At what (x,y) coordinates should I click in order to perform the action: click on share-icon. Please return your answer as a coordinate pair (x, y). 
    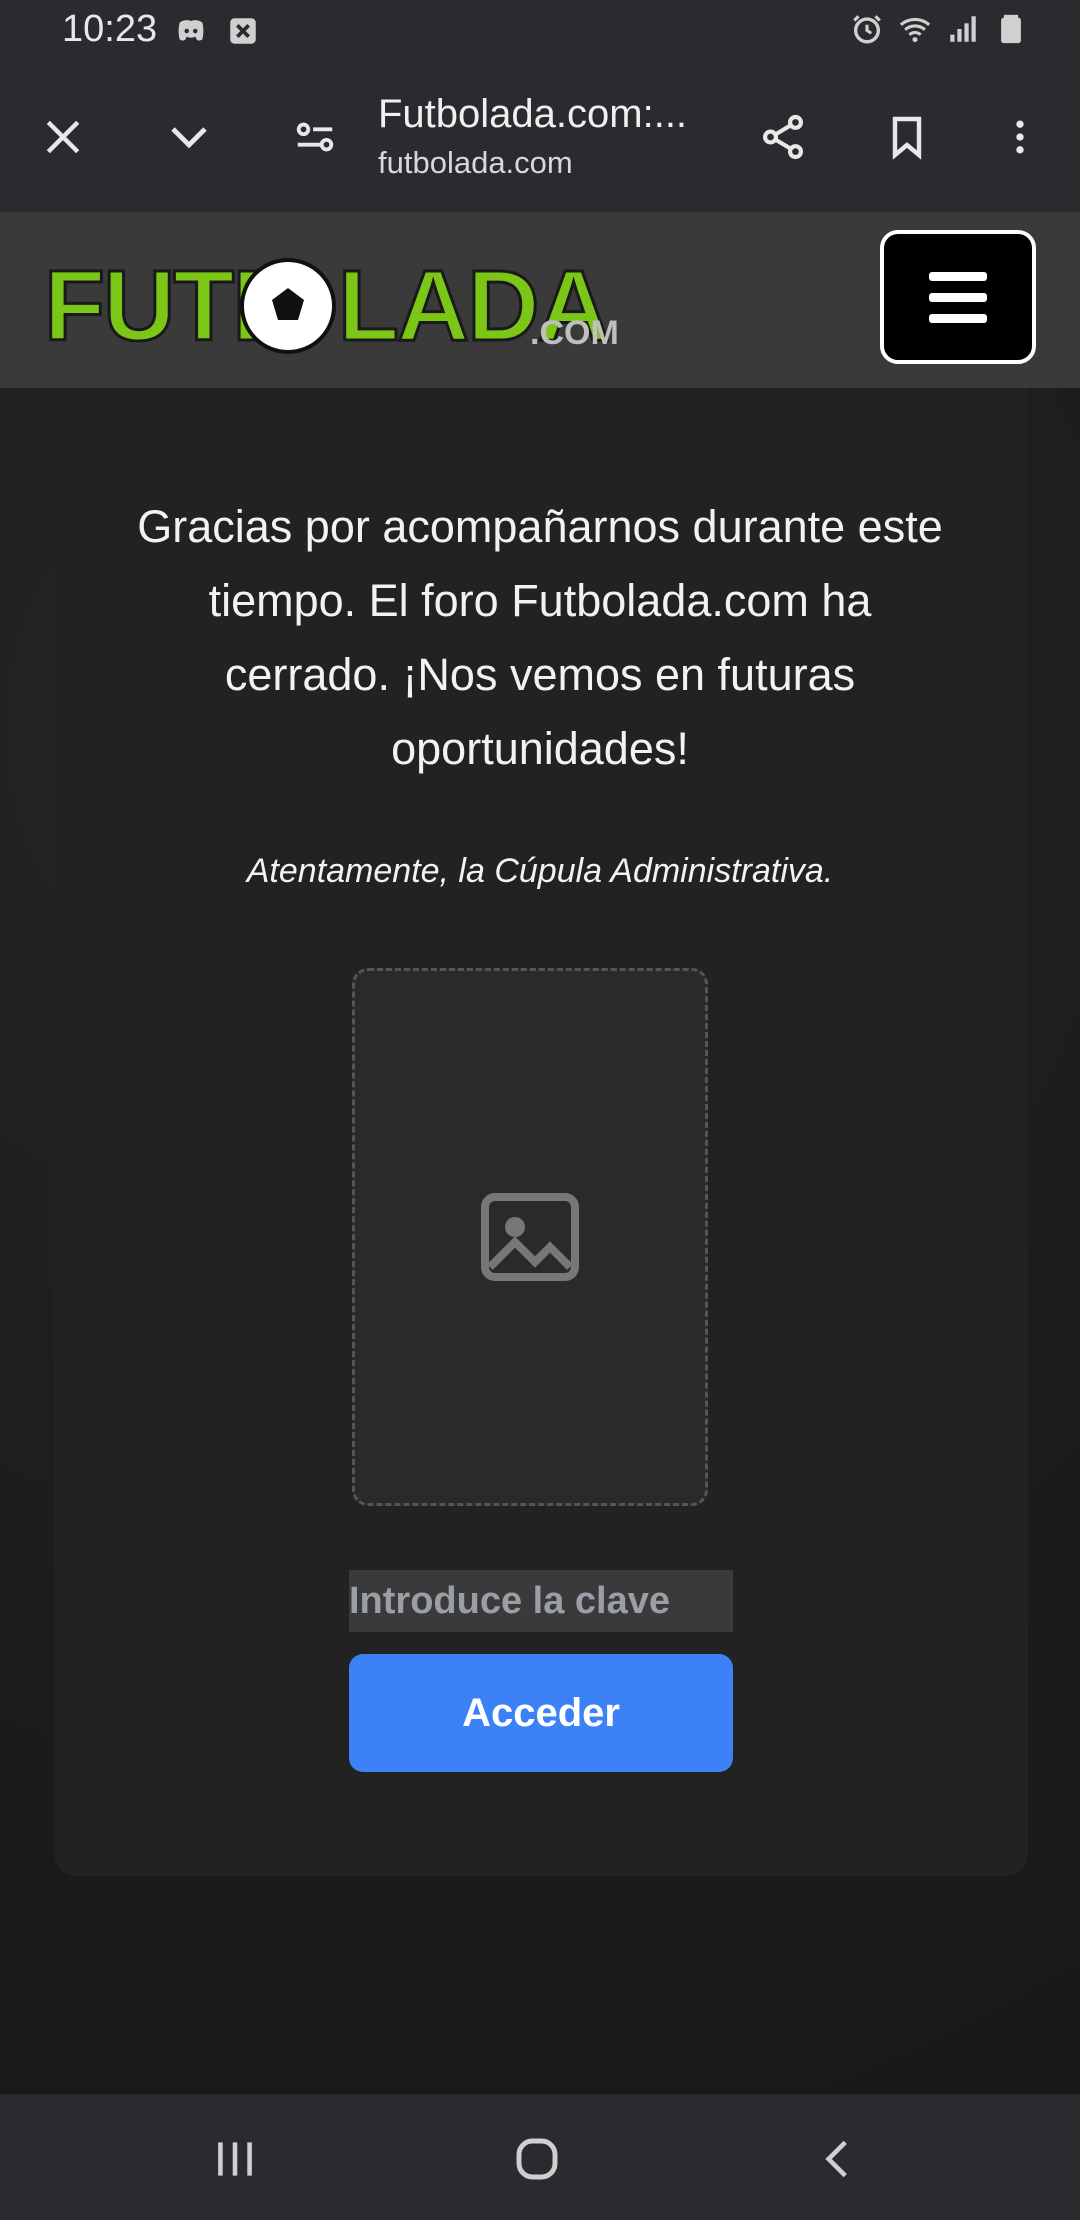
    Looking at the image, I should click on (783, 137).